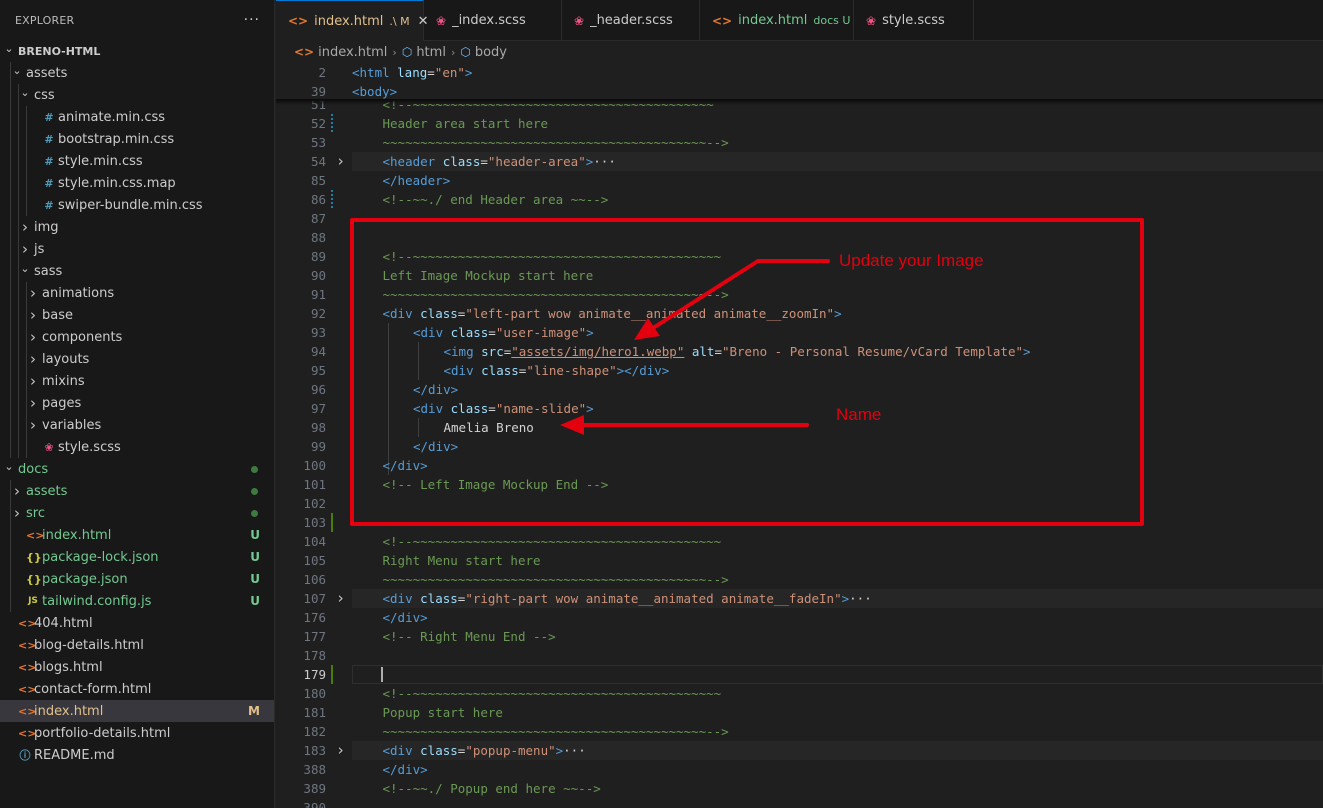 This screenshot has height=808, width=1323. What do you see at coordinates (137, 711) in the screenshot?
I see `tree-file: <> index.html M` at bounding box center [137, 711].